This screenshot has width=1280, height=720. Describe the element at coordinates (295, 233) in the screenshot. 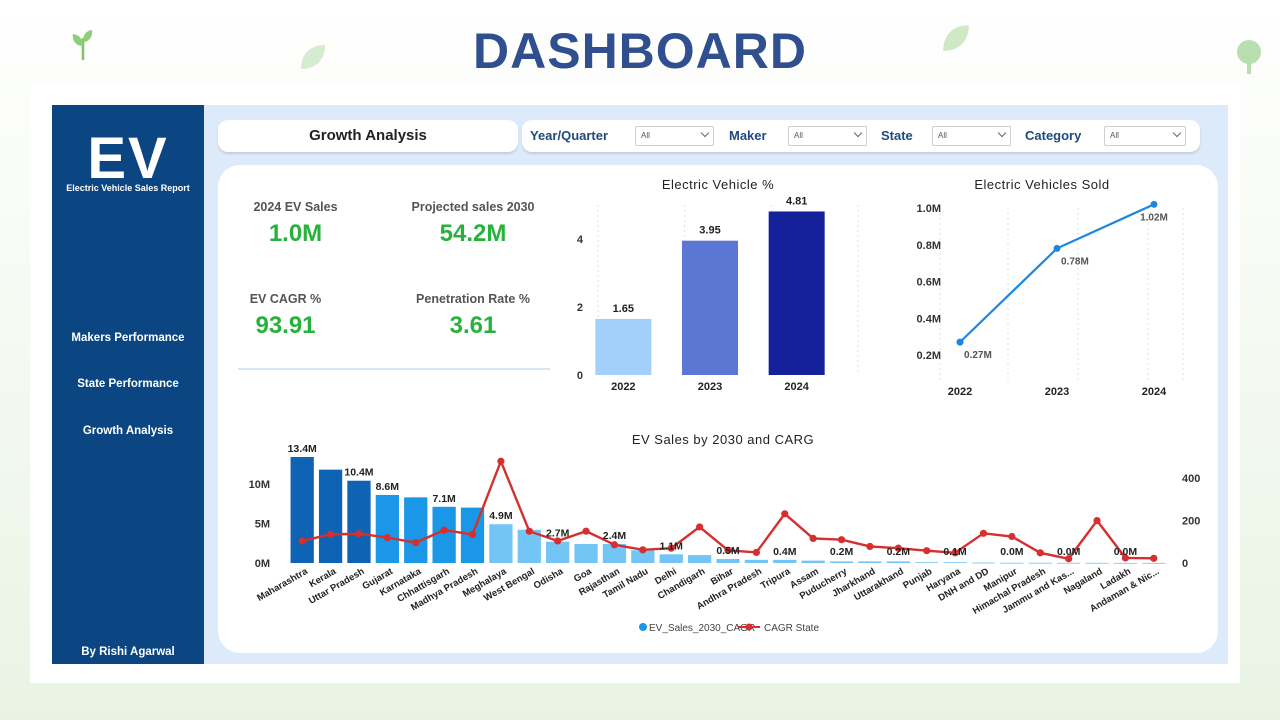

I see `kpi-value-2024-sales: 1.0M` at that location.